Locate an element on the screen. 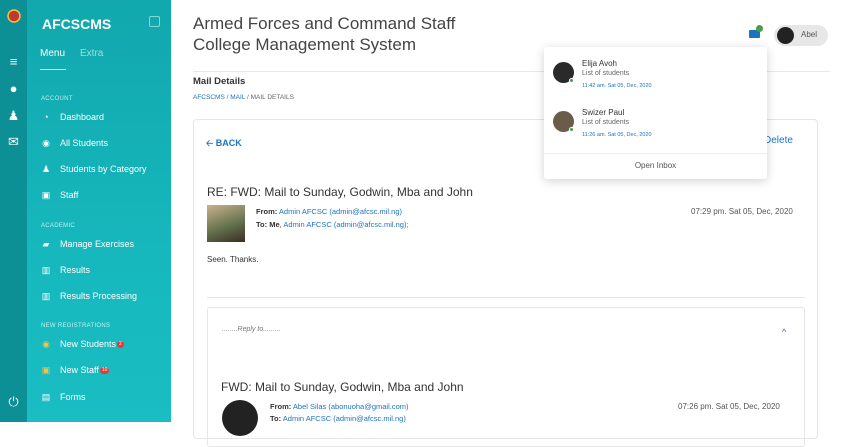  notification-sender: Elija Avoh is located at coordinates (599, 63).